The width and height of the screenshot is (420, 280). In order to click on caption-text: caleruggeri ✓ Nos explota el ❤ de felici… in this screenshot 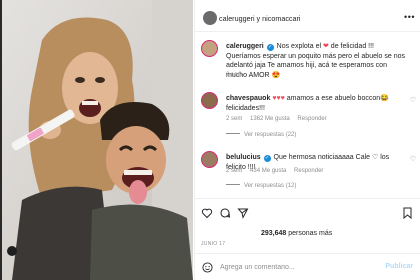, I will do `click(316, 61)`.